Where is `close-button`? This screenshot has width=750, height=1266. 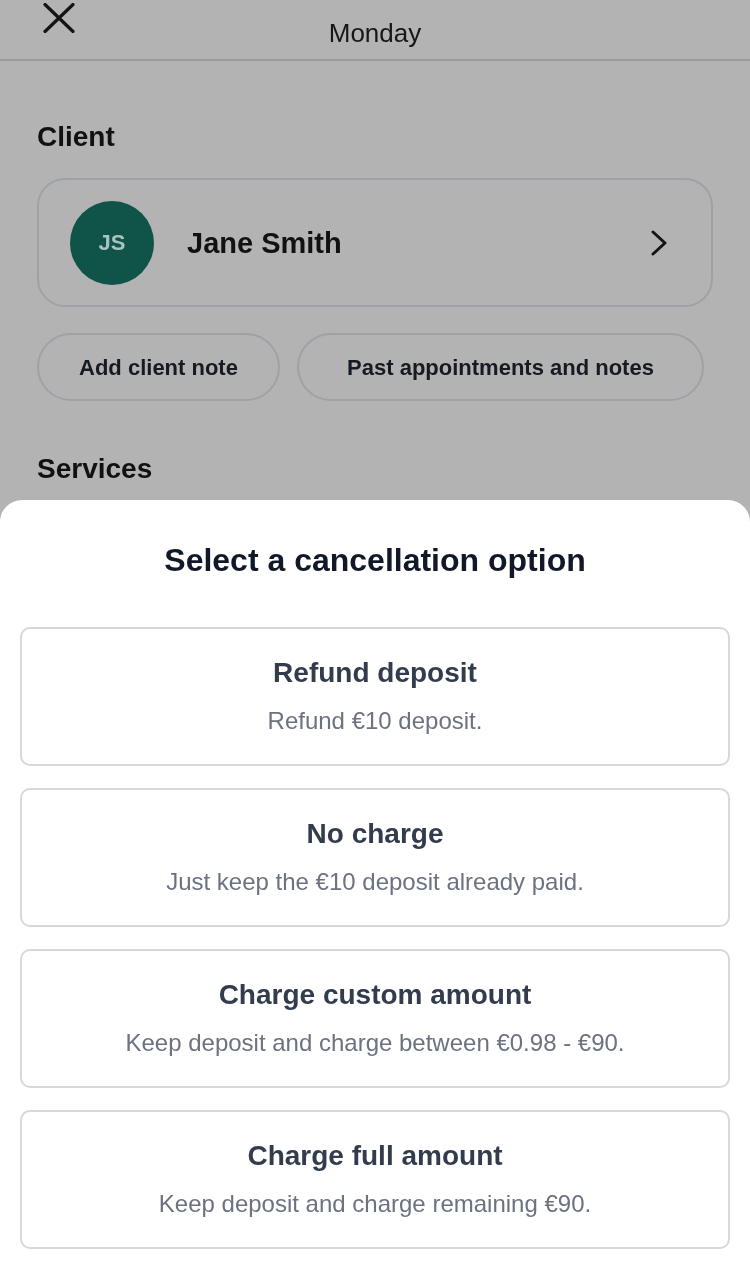
close-button is located at coordinates (59, 18).